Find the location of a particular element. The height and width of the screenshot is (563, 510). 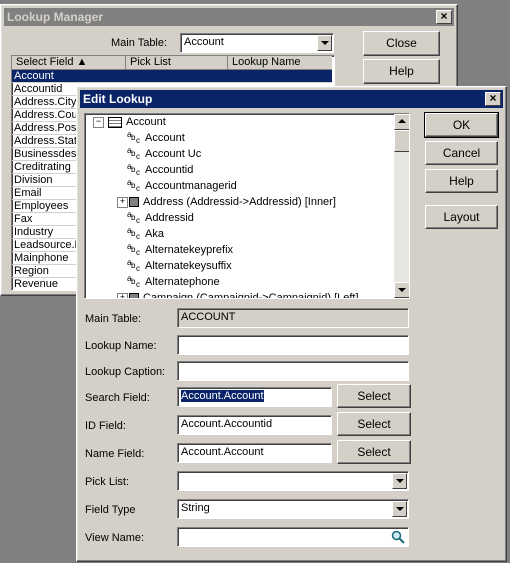

scroll-down-icon is located at coordinates (401, 290).